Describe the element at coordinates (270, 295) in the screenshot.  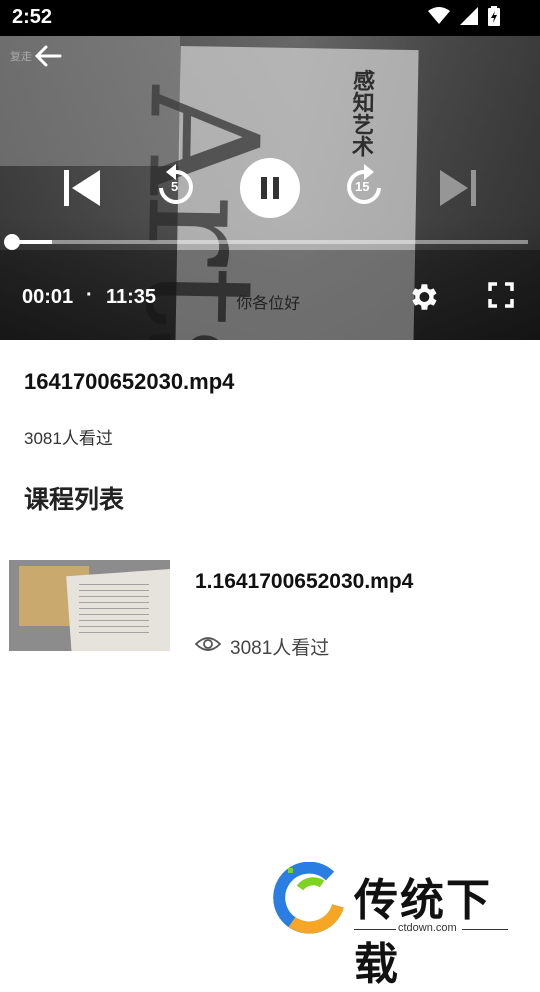
I see `player-bottom-bar` at that location.